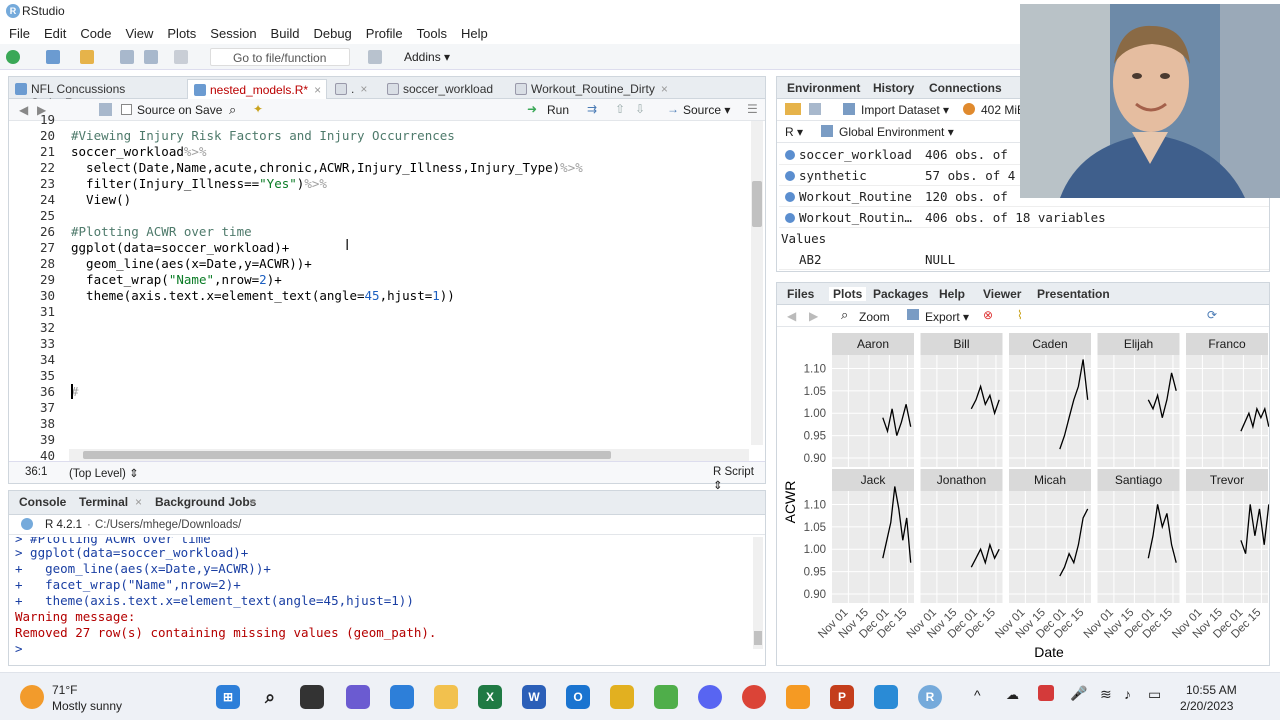  Describe the element at coordinates (848, 294) in the screenshot. I see `tab-plots: Plots` at that location.